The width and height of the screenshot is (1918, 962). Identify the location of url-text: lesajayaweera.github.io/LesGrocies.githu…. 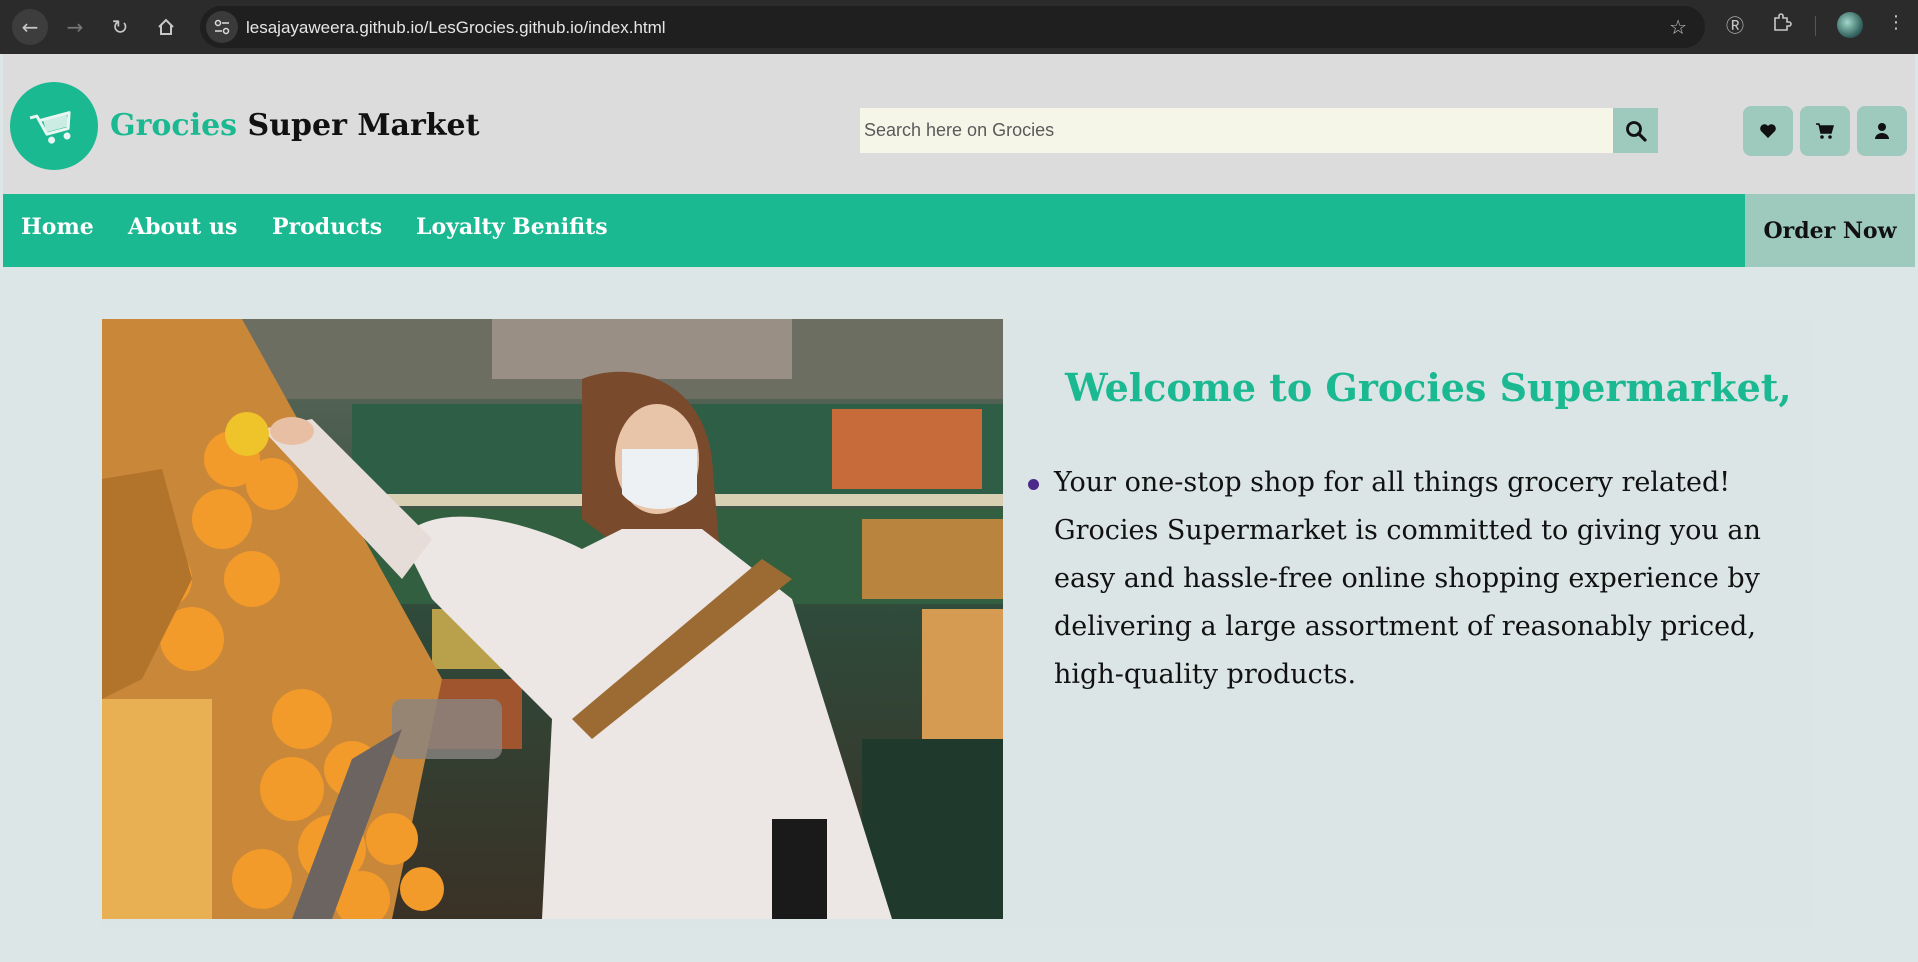
(456, 27).